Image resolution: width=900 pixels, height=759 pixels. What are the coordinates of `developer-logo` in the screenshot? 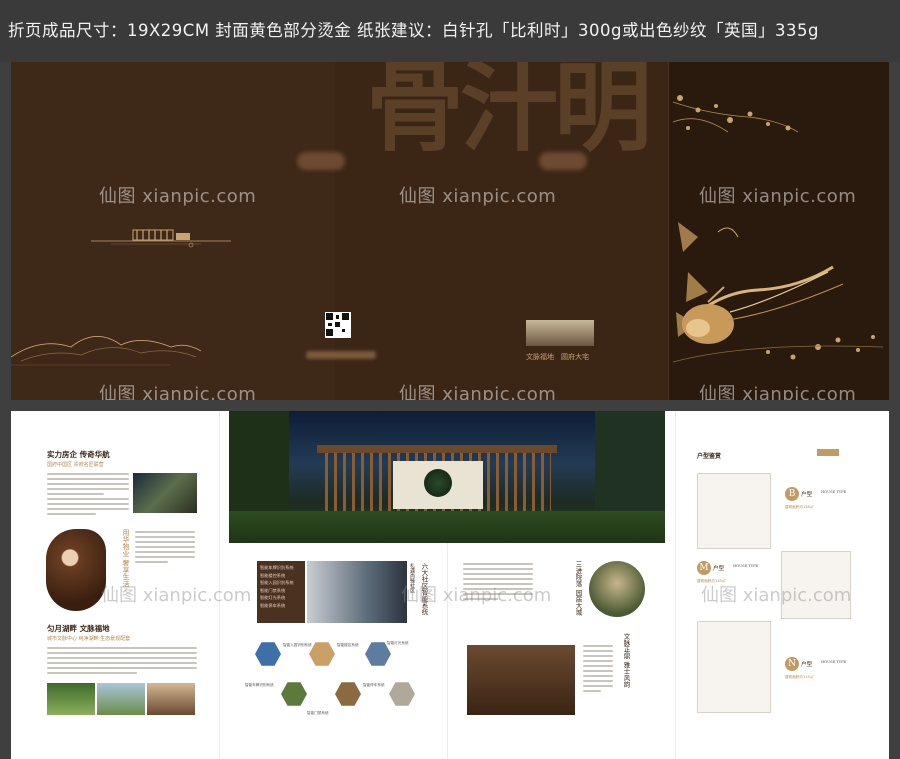 It's located at (321, 161).